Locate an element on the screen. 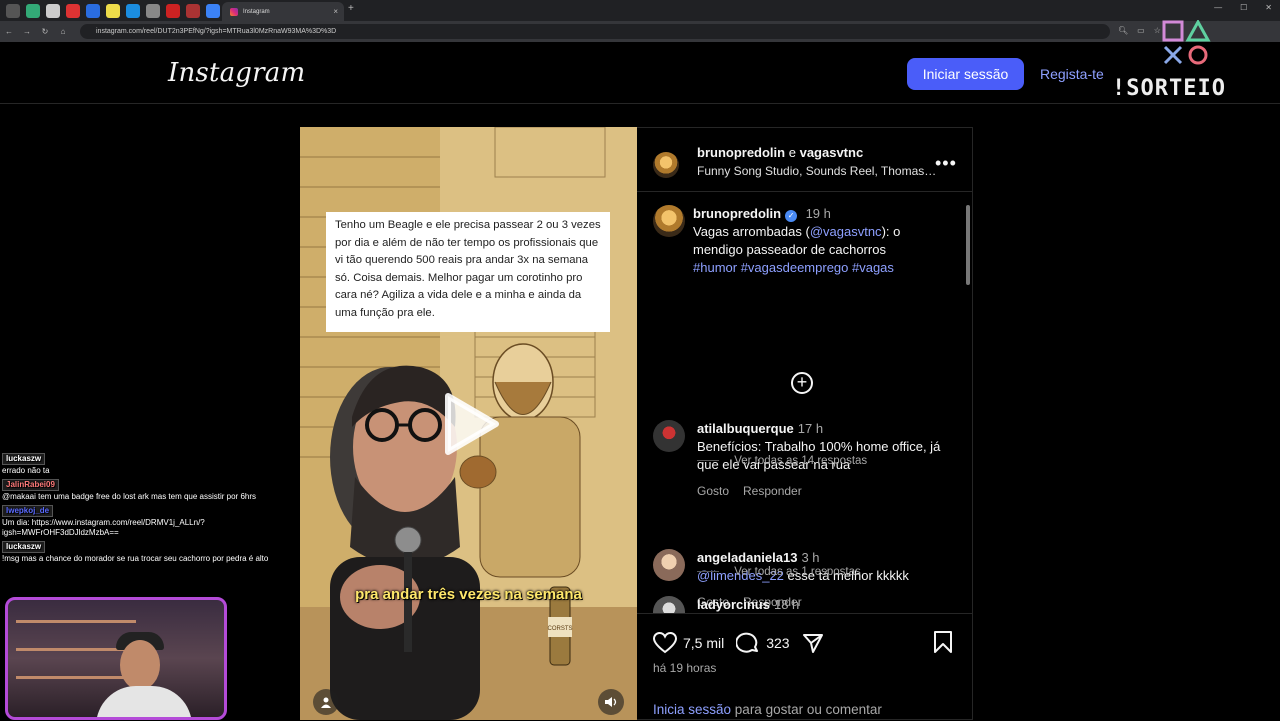  tab-title: Instagram is located at coordinates (256, 11).